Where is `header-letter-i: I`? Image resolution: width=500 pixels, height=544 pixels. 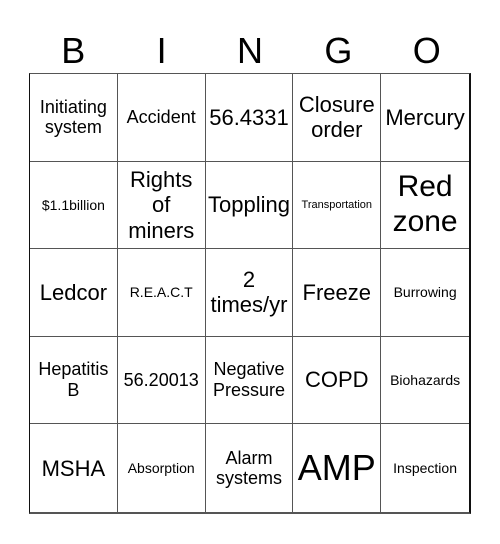
header-letter-i: I is located at coordinates (161, 50).